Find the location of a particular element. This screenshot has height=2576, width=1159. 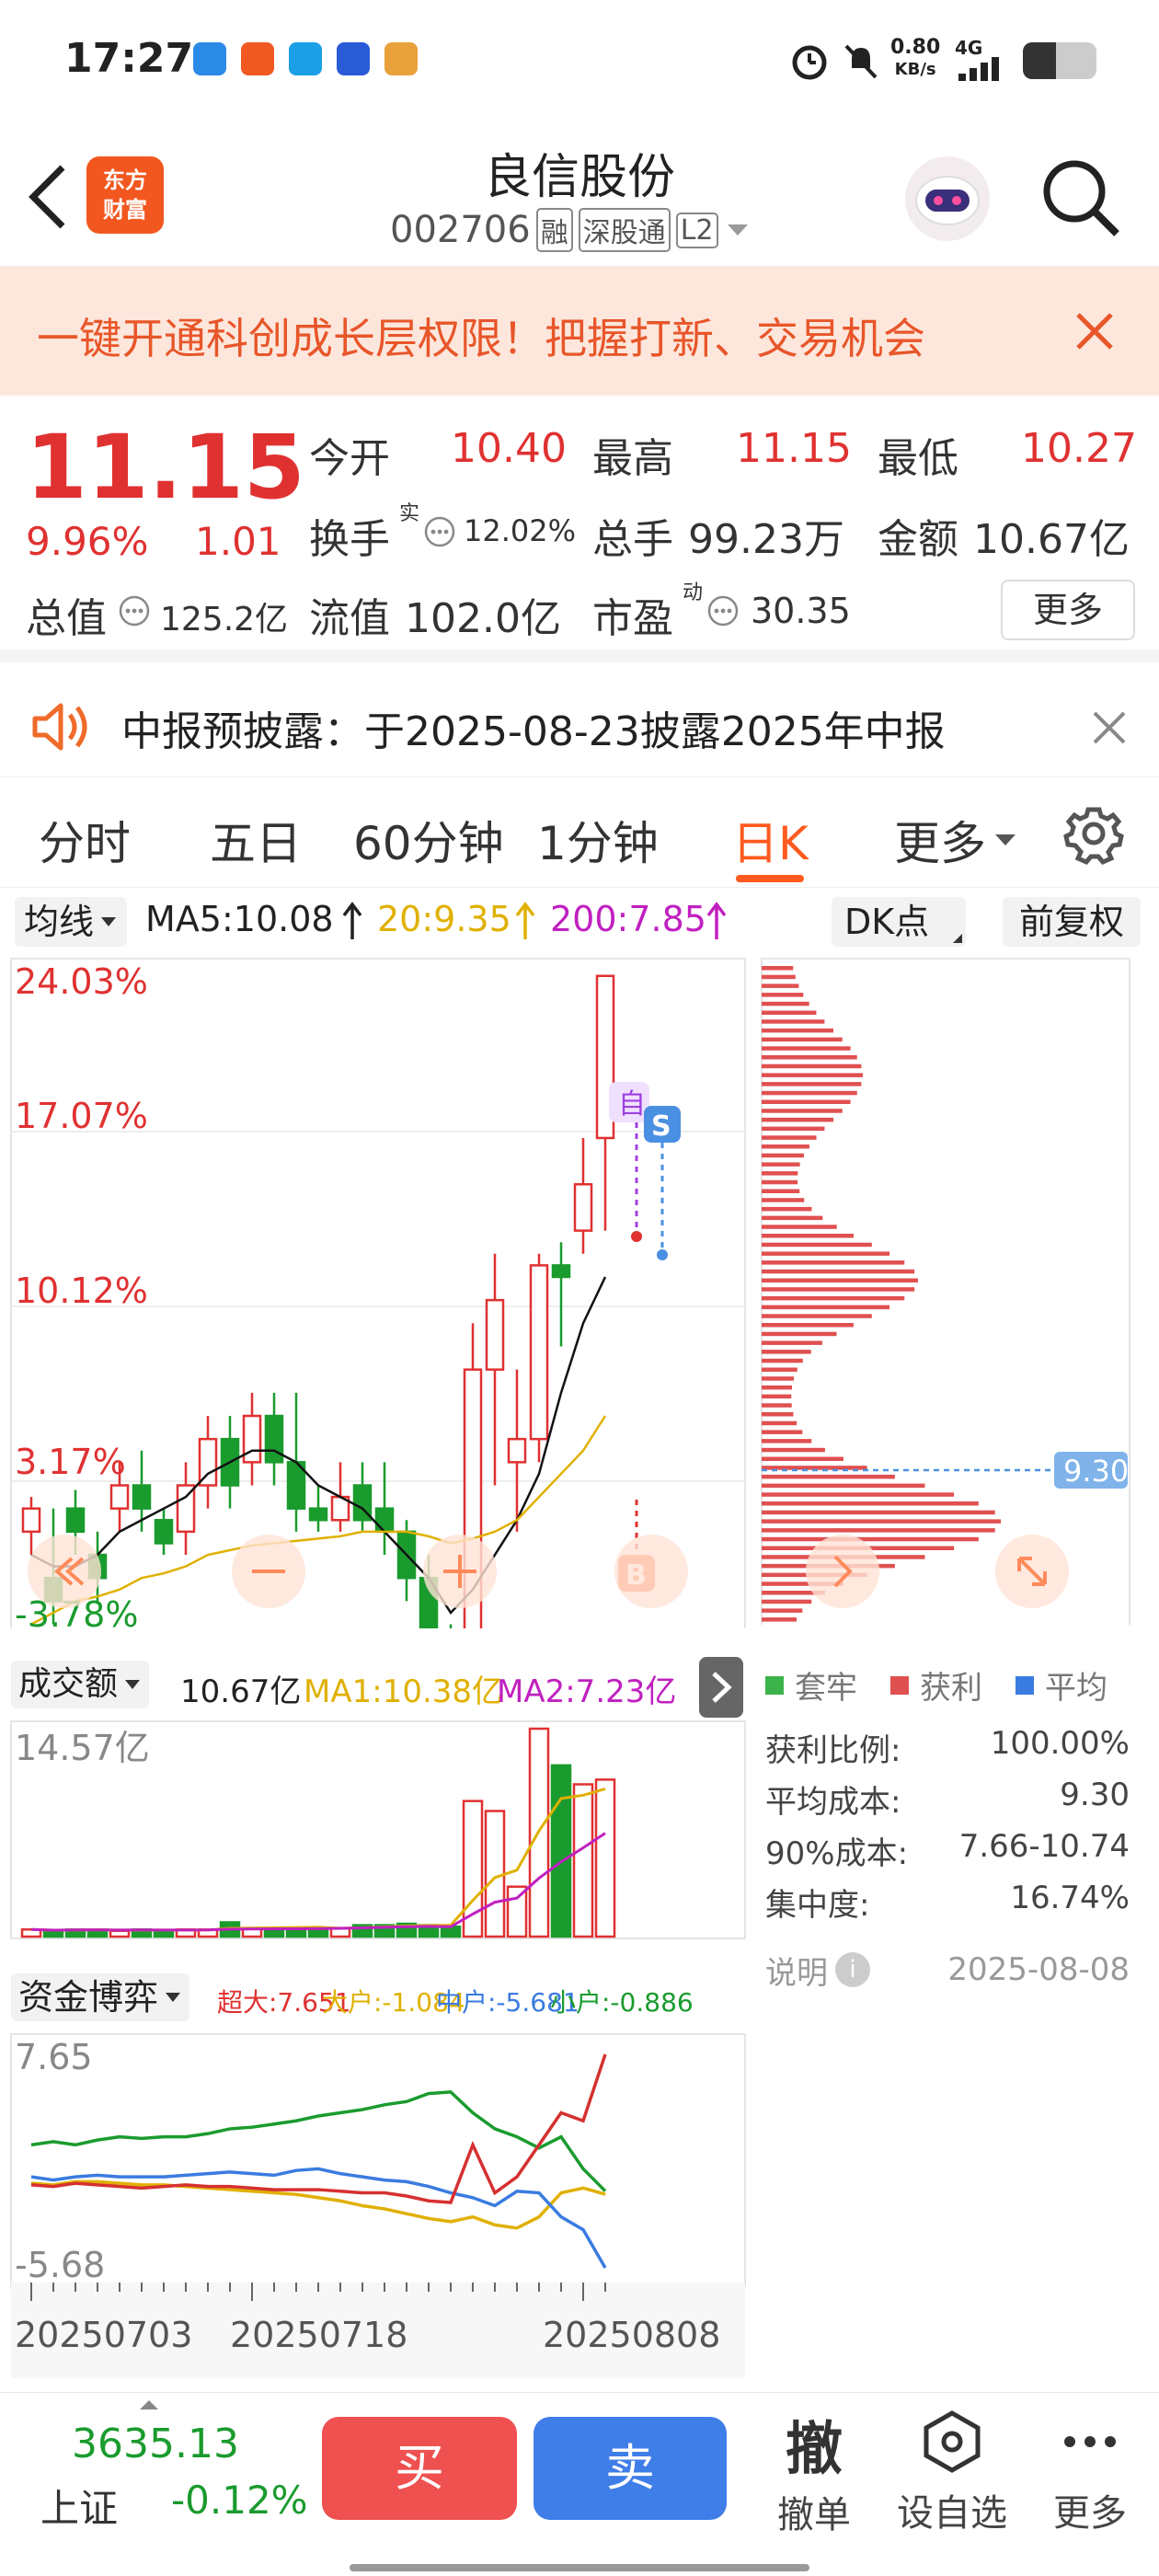

tab-more: 更多 is located at coordinates (940, 840).